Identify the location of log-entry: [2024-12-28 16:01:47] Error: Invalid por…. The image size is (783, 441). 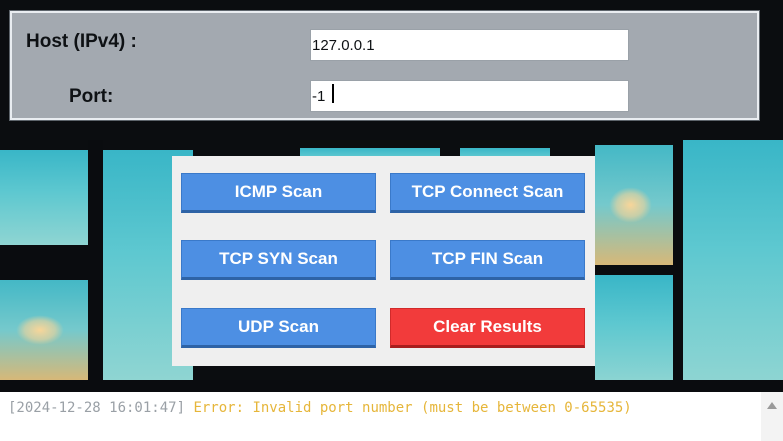
(378, 408).